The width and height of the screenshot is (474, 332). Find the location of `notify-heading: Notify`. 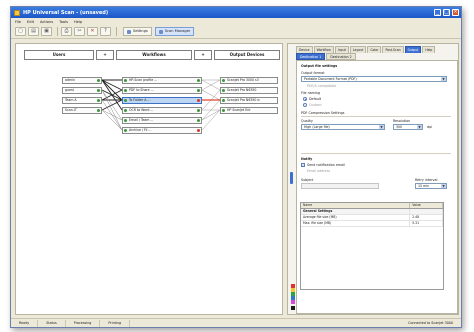

notify-heading: Notify is located at coordinates (307, 159).